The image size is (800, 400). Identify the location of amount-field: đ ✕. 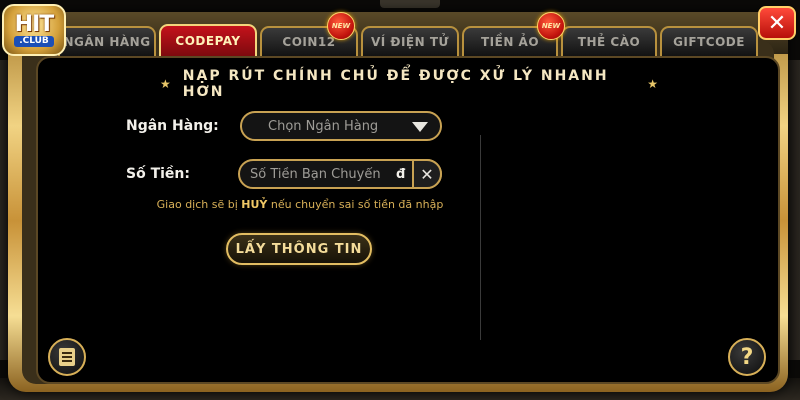
(340, 174).